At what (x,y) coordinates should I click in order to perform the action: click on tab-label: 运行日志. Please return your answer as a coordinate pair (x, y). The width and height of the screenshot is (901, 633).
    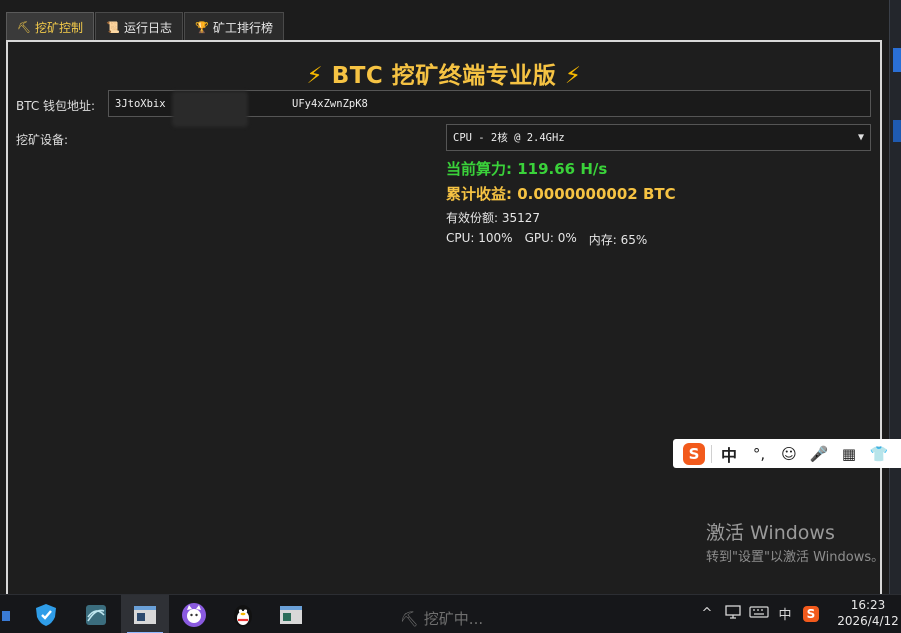
    Looking at the image, I should click on (148, 27).